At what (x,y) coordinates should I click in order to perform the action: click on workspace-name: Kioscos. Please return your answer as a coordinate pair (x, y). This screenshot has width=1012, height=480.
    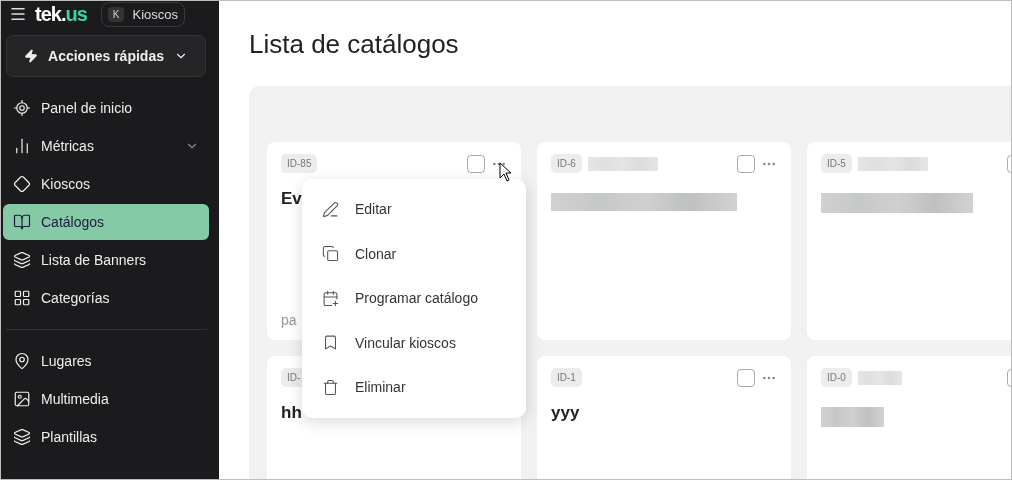
    Looking at the image, I should click on (155, 14).